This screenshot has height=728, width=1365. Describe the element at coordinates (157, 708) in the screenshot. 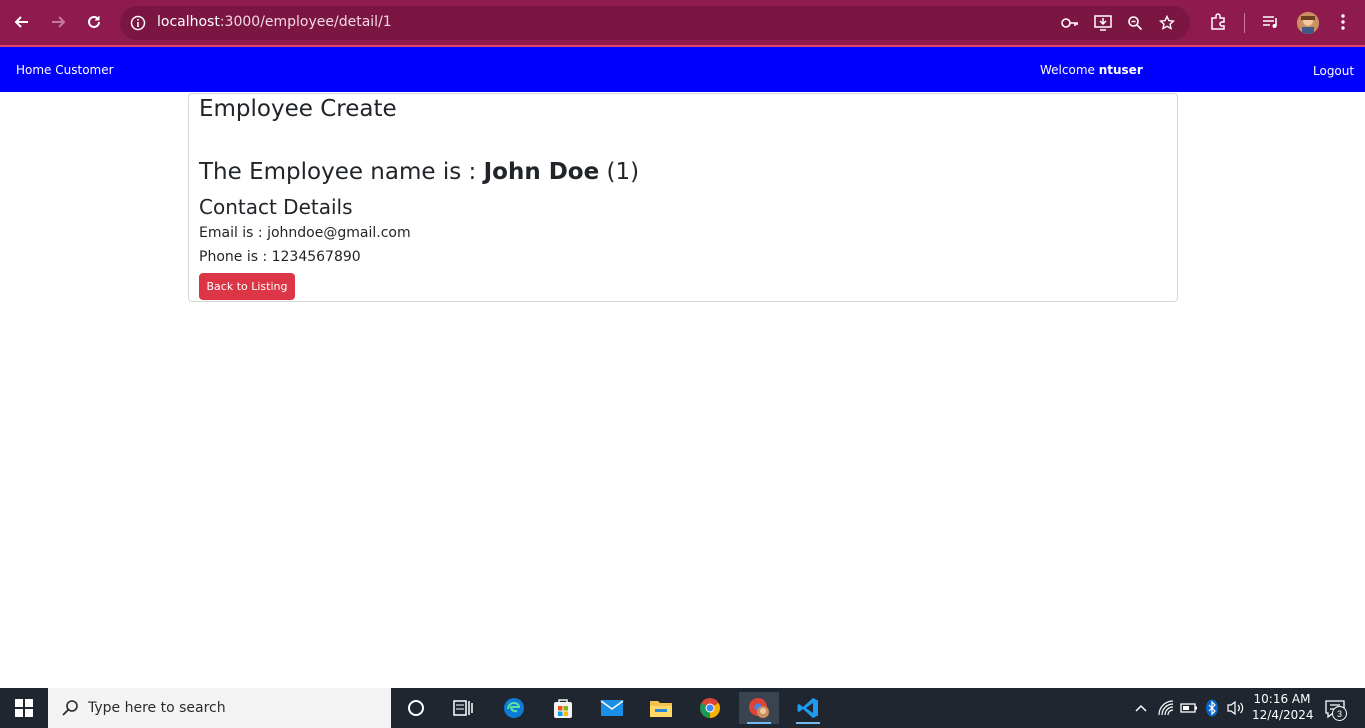

I see `search-placeholder: Type here to search` at that location.